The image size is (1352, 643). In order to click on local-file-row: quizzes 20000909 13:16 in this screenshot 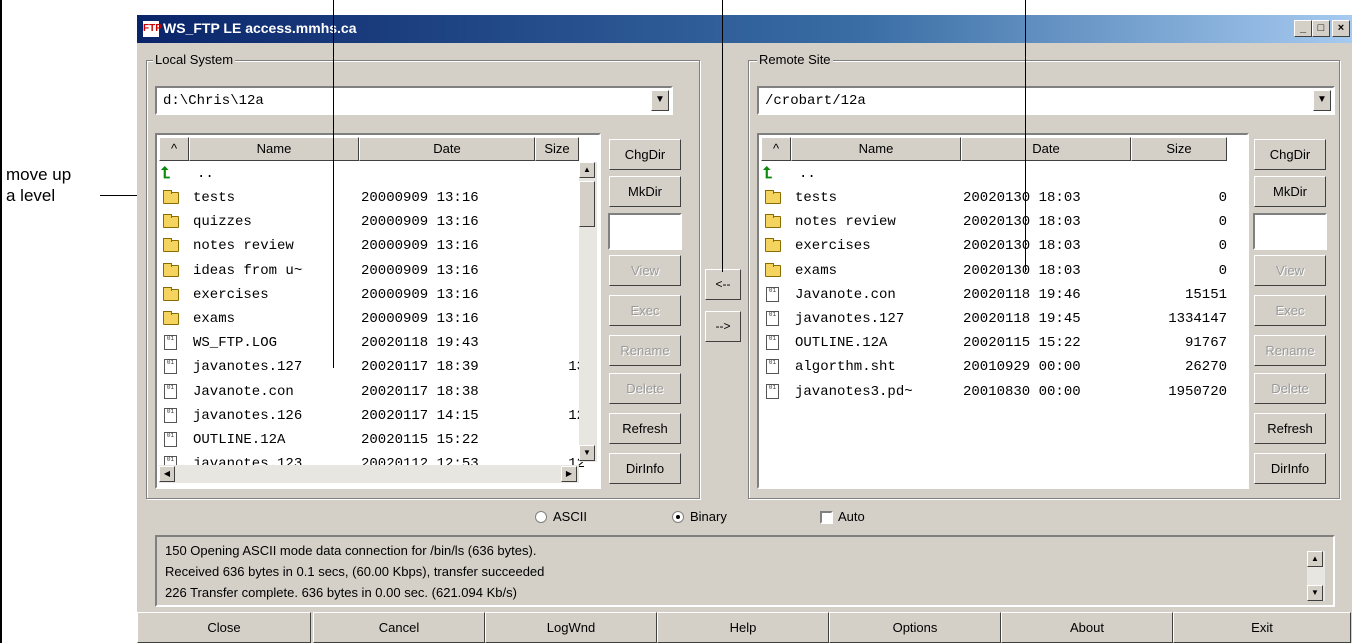, I will do `click(371, 222)`.